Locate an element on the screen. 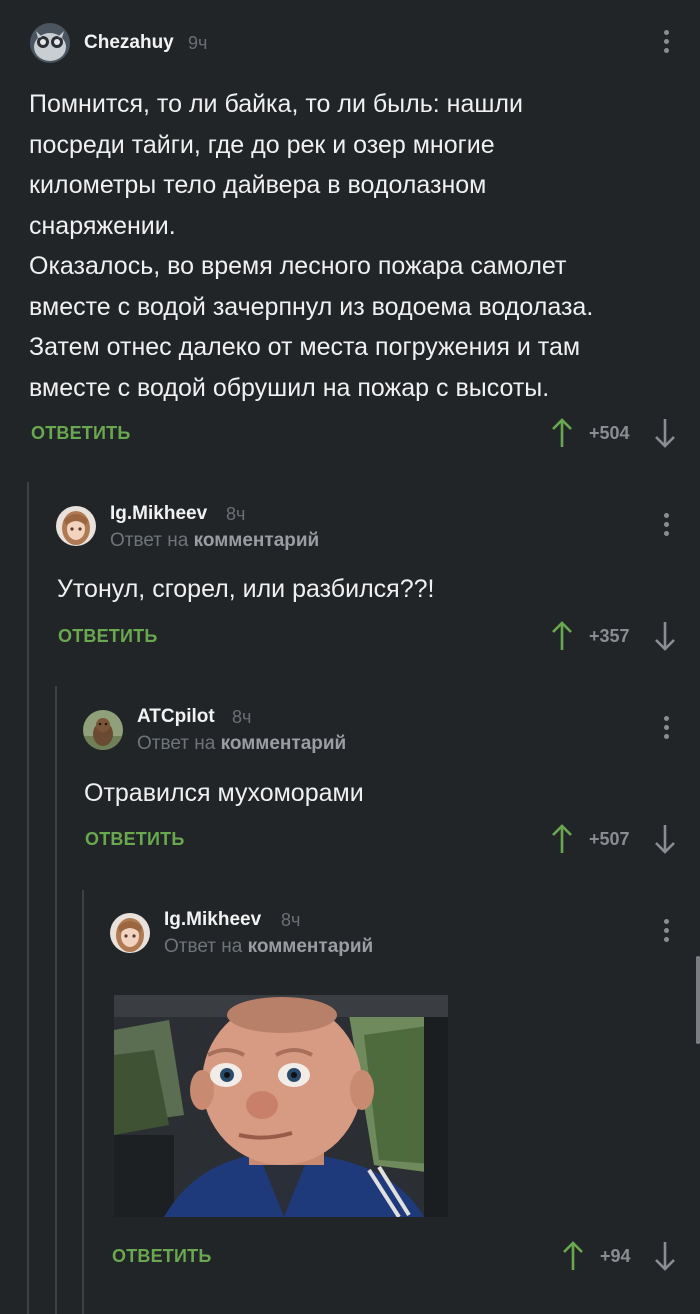  owl-avatar is located at coordinates (50, 43).